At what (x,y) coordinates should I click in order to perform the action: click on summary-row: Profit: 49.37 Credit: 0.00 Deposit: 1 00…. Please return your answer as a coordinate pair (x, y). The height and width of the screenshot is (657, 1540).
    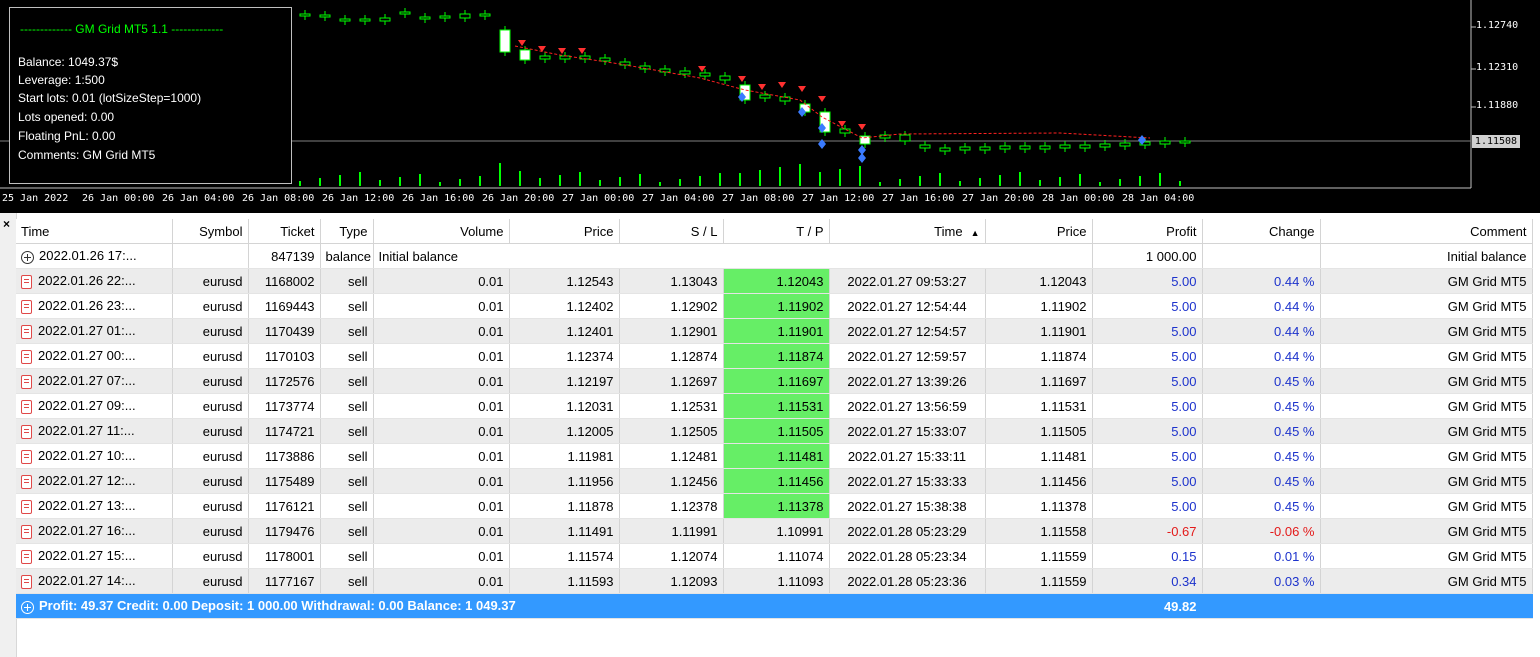
    Looking at the image, I should click on (774, 606).